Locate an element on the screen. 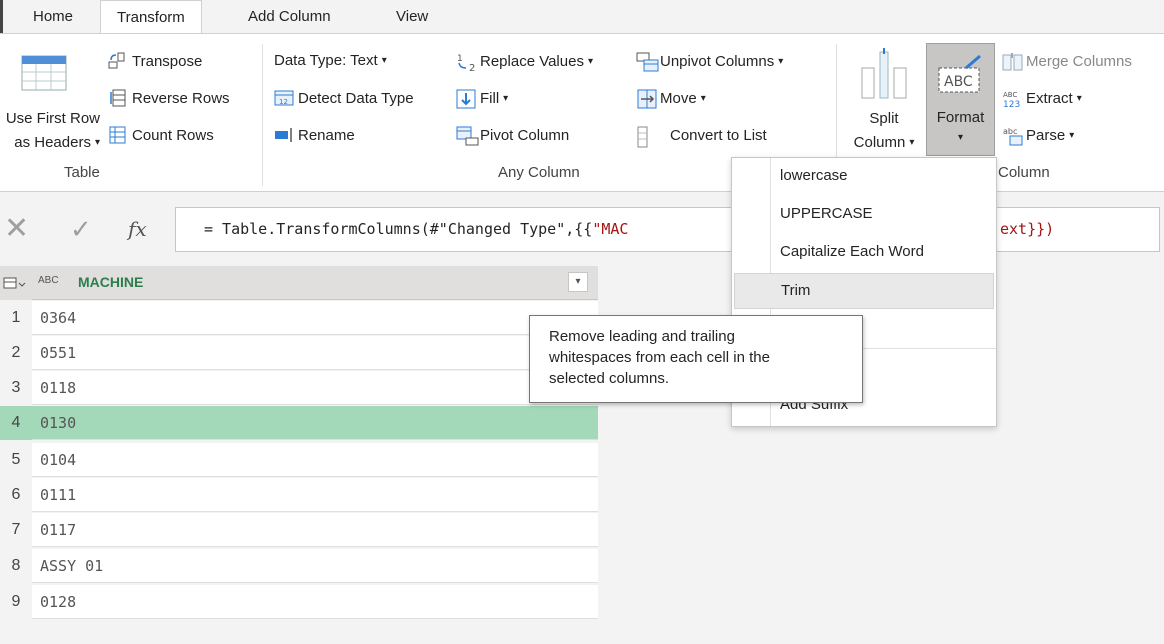 The image size is (1164, 644). format-caret: ▾ is located at coordinates (960, 137).